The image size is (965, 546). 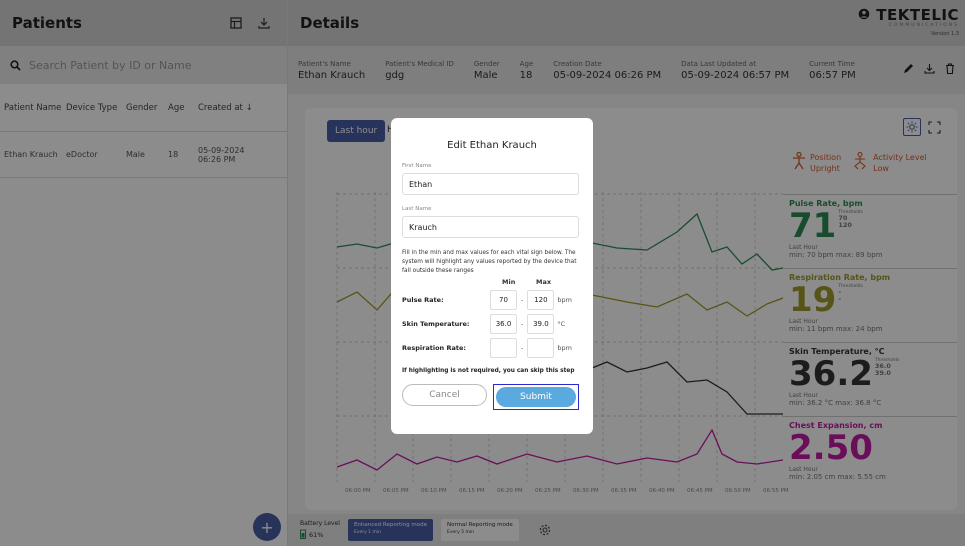 I want to click on cancel-button: Cancel, so click(x=444, y=395).